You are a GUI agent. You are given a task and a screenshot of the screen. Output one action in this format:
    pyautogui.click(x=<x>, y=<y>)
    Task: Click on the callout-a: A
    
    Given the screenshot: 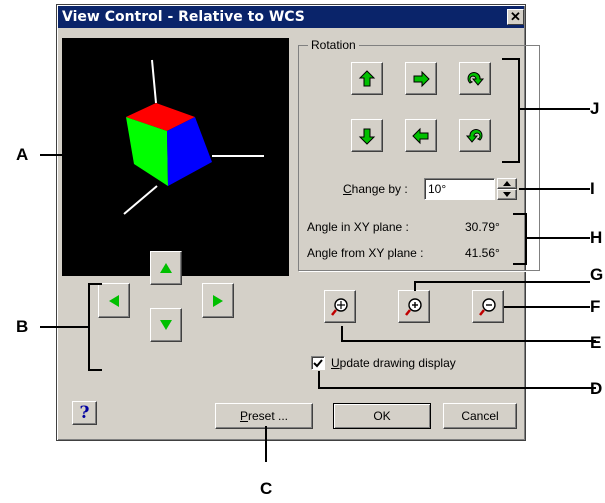 What is the action you would take?
    pyautogui.click(x=22, y=154)
    